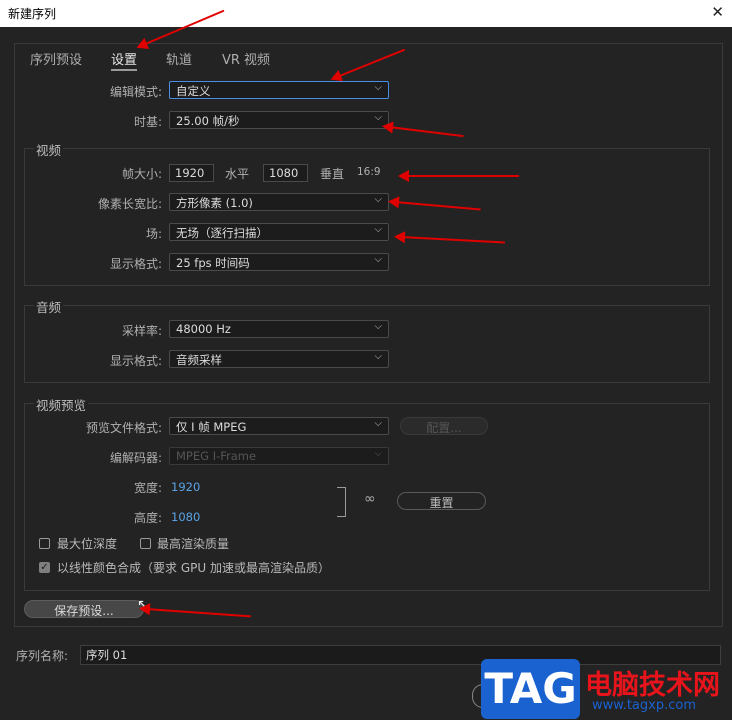 Image resolution: width=732 pixels, height=720 pixels. I want to click on sample-rate-select: 48000 Hz ⌵, so click(279, 329).